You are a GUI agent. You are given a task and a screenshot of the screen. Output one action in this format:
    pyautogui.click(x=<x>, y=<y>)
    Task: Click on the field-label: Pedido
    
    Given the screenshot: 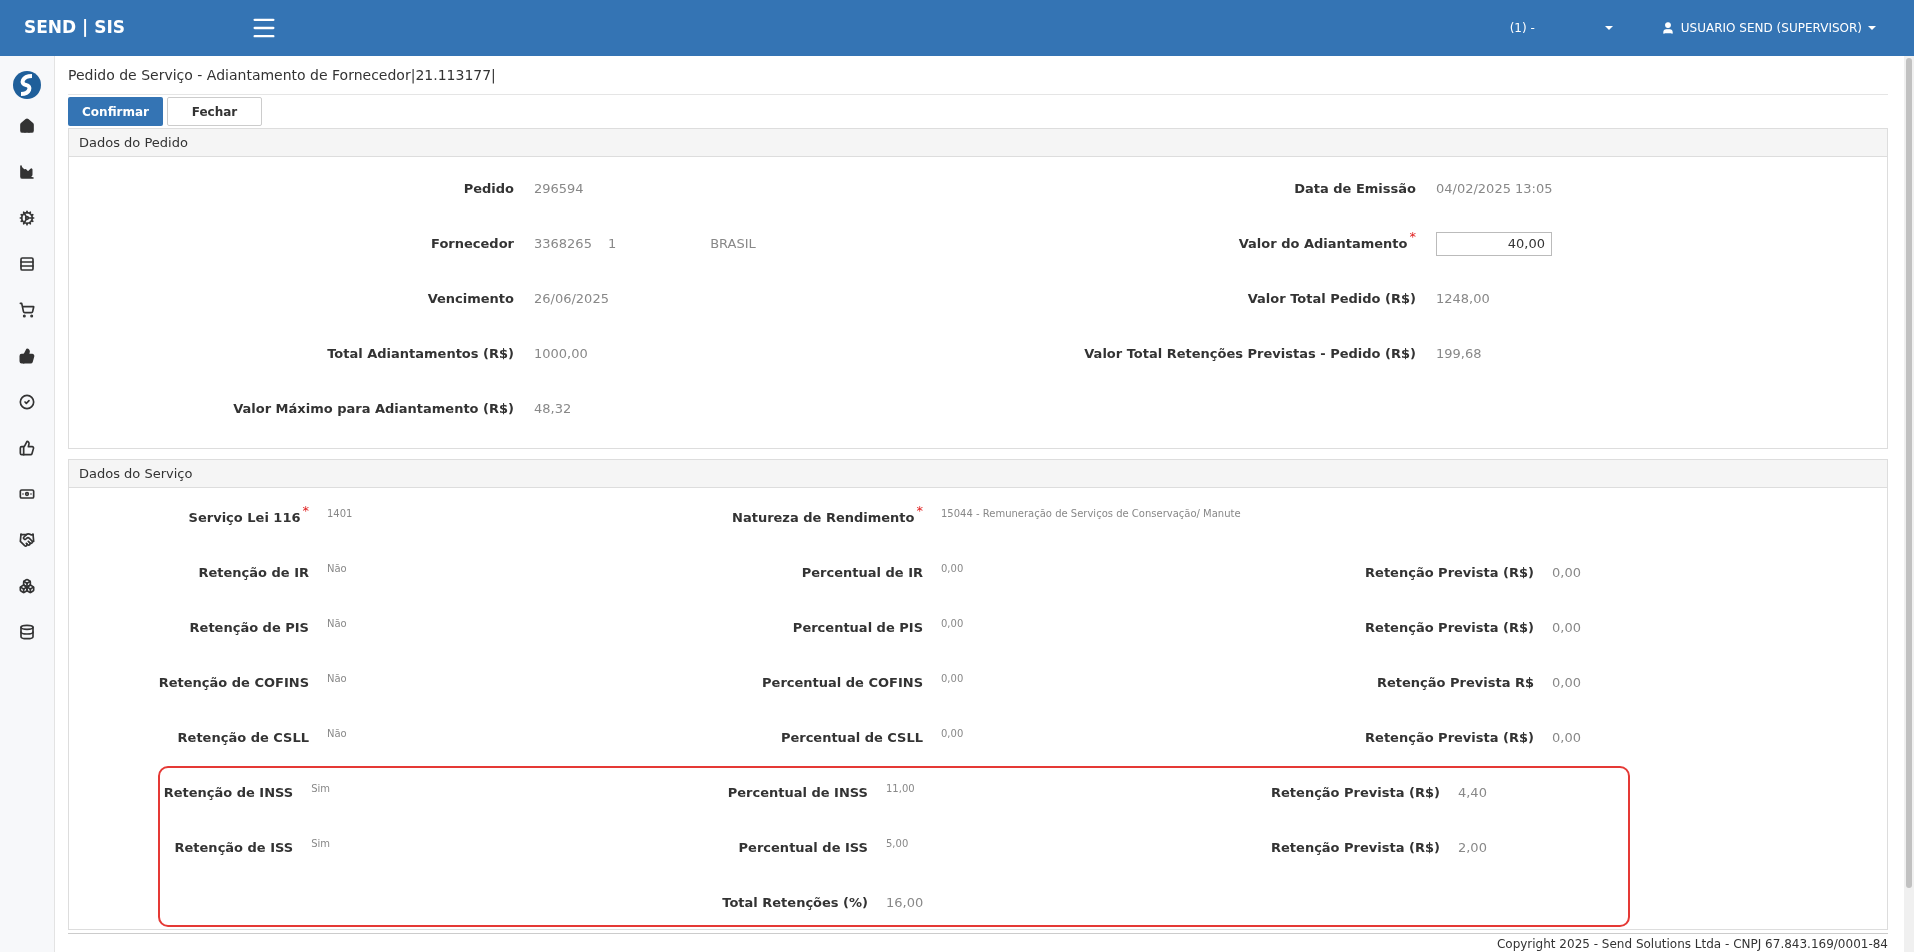 What is the action you would take?
    pyautogui.click(x=488, y=188)
    